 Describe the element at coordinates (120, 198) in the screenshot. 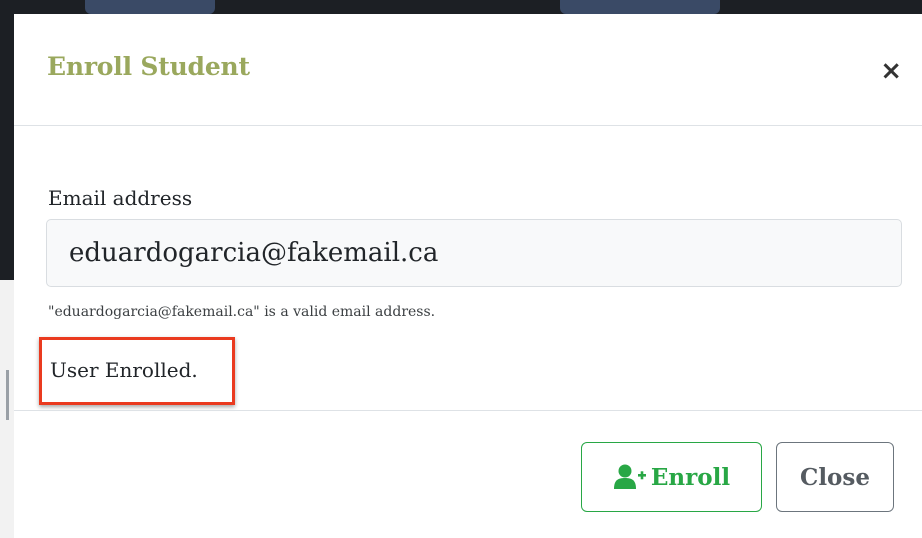

I see `email-label: Email address` at that location.